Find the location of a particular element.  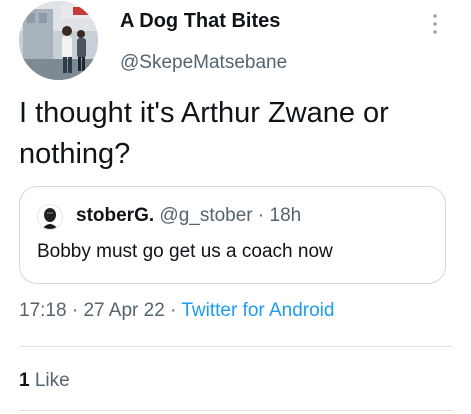

quoted-tweet-age: 18h is located at coordinates (286, 215).